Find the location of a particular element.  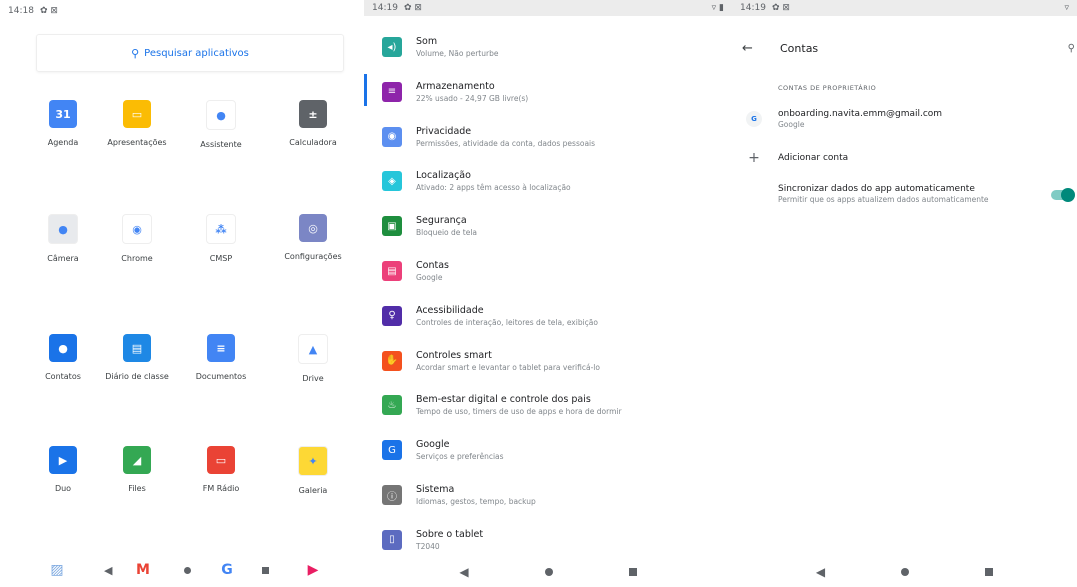

section-label: CONTAS DE PROPRIETÁRIO is located at coordinates (827, 88).